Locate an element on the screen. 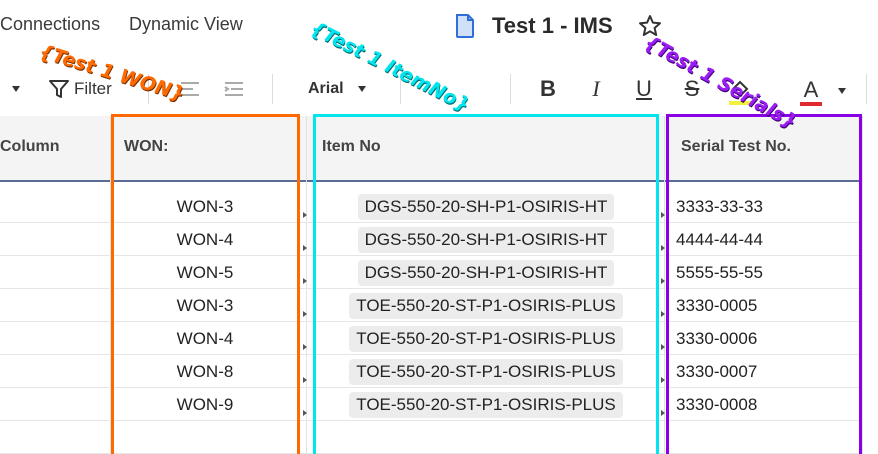 The image size is (878, 454). document-title: Test 1 - IMS is located at coordinates (552, 25).